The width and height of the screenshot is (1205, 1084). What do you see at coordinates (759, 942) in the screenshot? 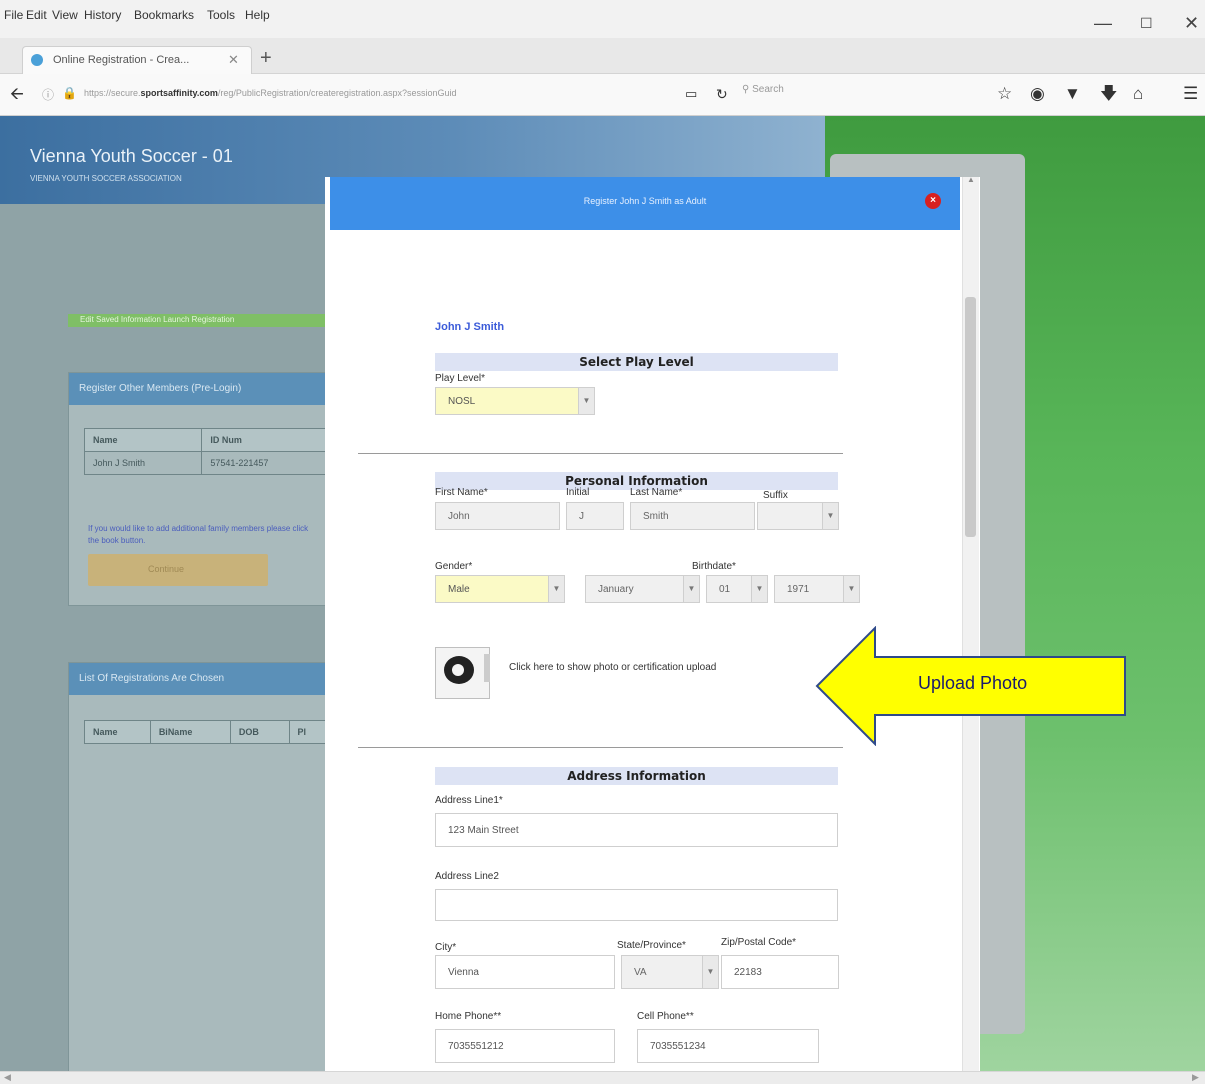
I see `zip-label: Zip/Postal Code*` at bounding box center [759, 942].